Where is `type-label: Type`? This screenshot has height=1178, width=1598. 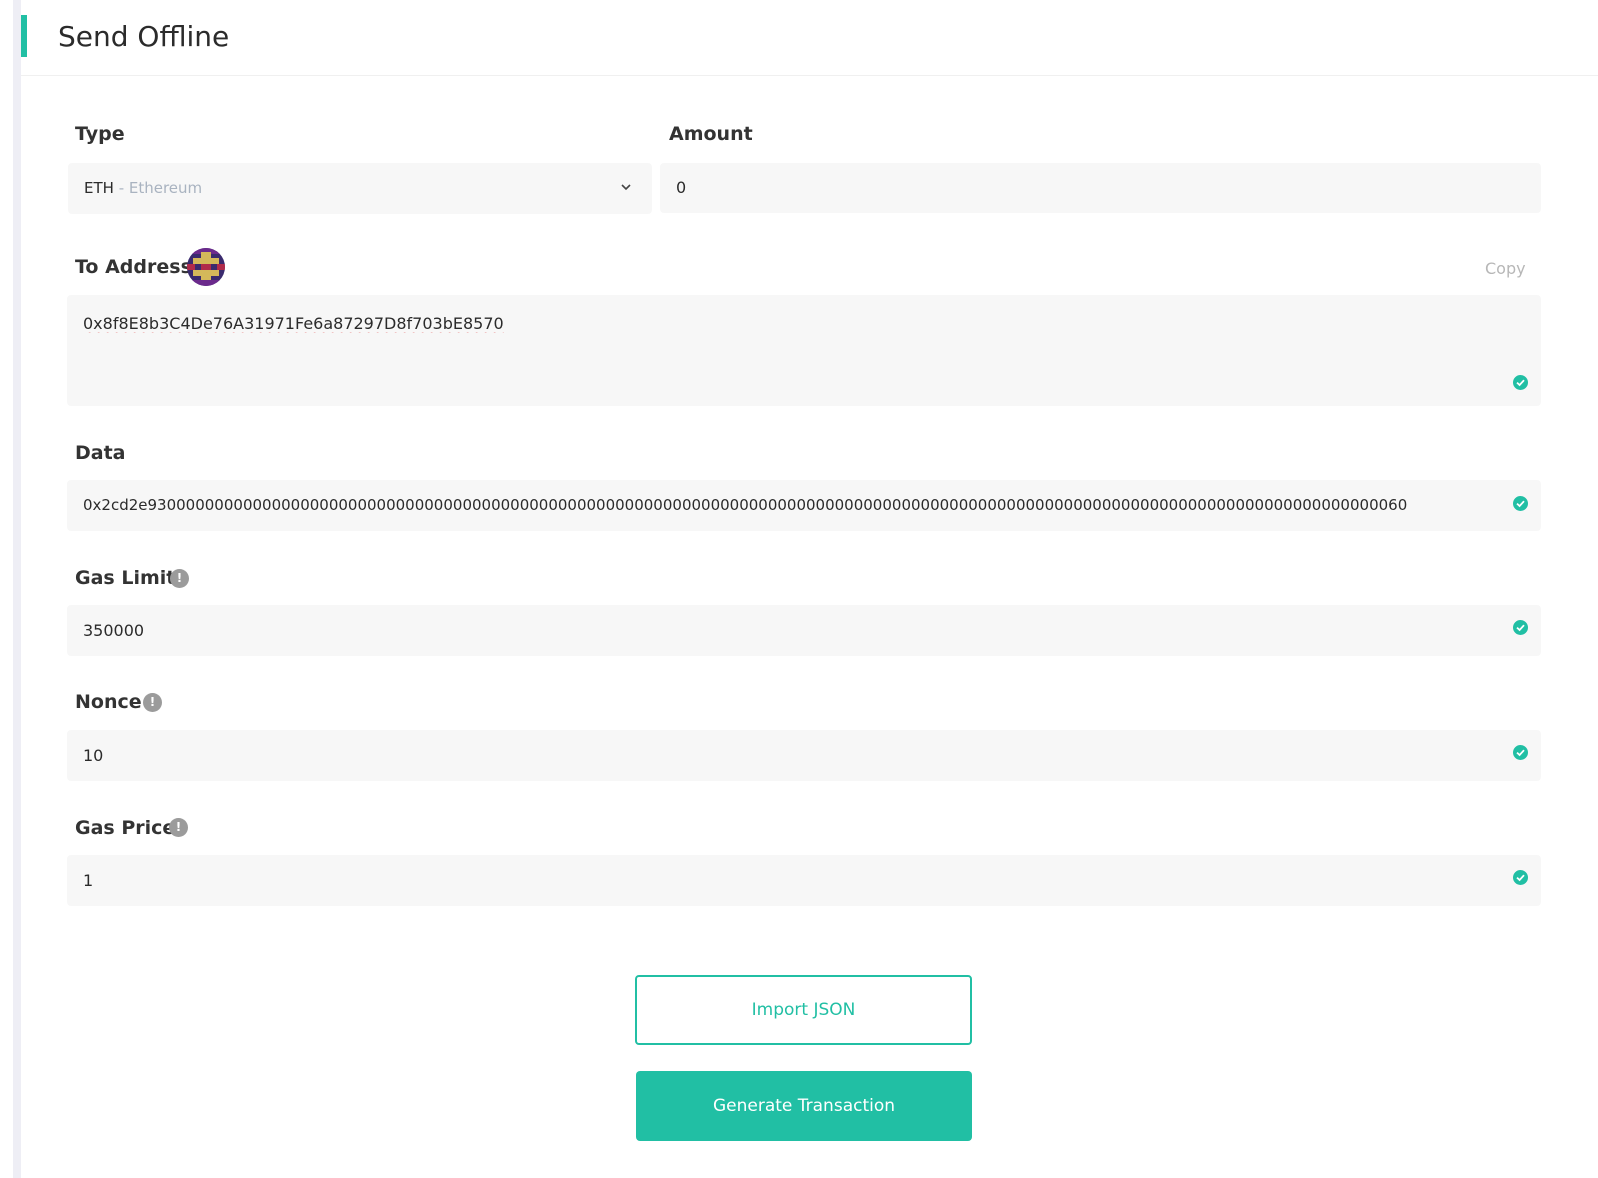
type-label: Type is located at coordinates (100, 134).